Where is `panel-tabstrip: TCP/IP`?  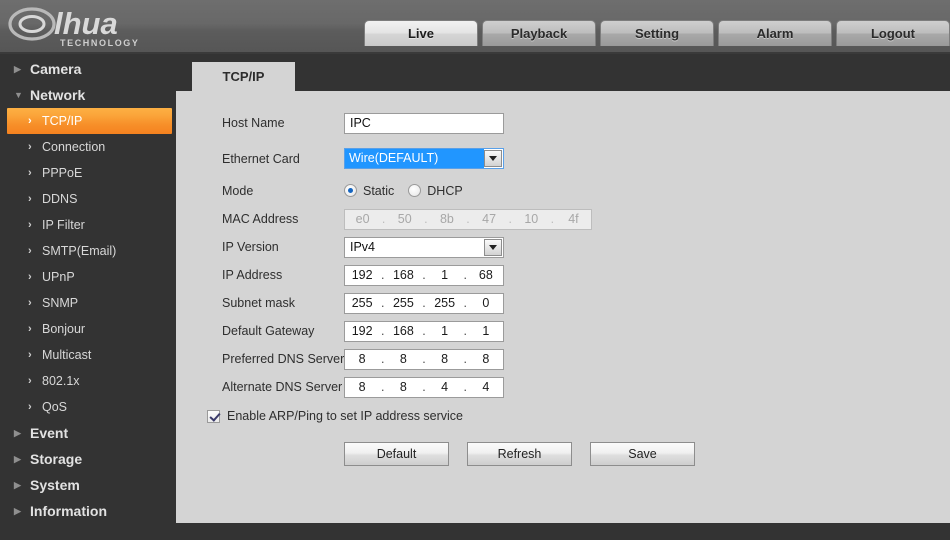 panel-tabstrip: TCP/IP is located at coordinates (563, 76).